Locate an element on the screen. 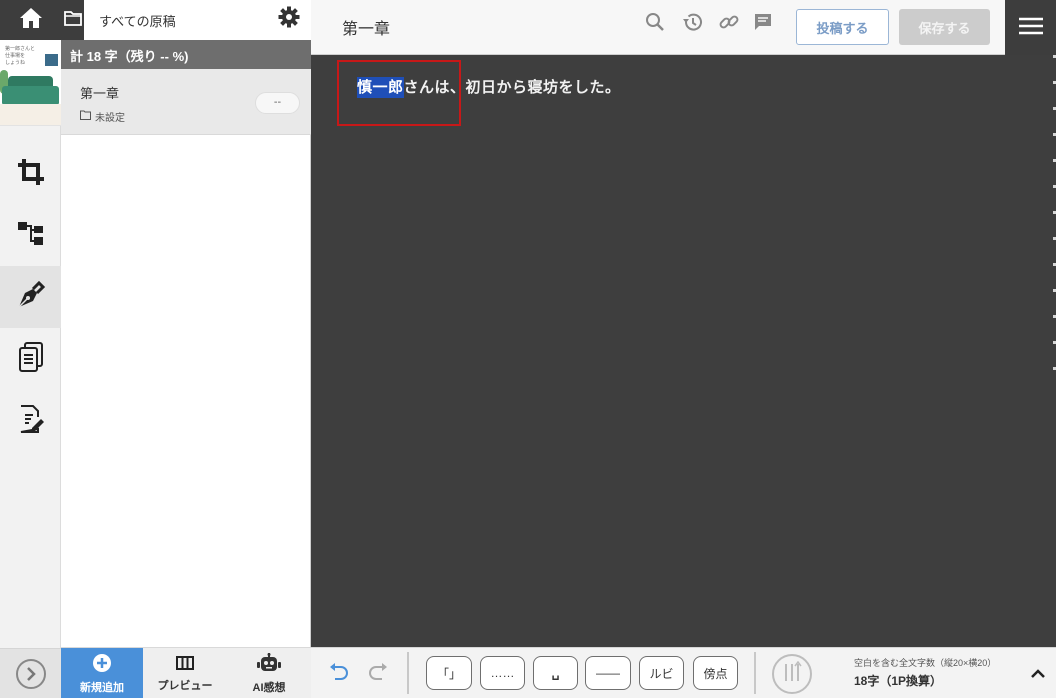 The image size is (1056, 698). chevron-right-icon is located at coordinates (30, 673).